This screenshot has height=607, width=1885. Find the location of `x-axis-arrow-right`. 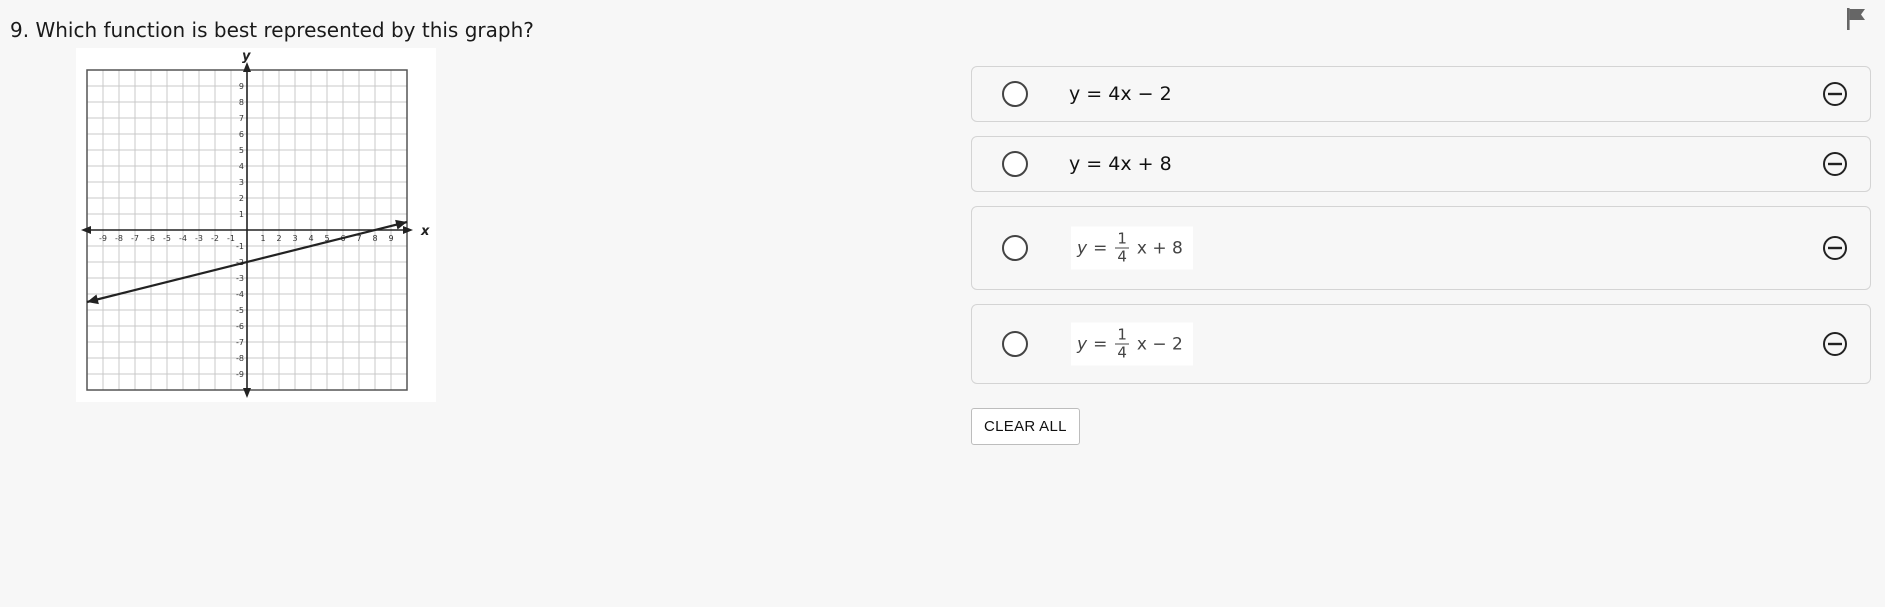

x-axis-arrow-right is located at coordinates (408, 230).